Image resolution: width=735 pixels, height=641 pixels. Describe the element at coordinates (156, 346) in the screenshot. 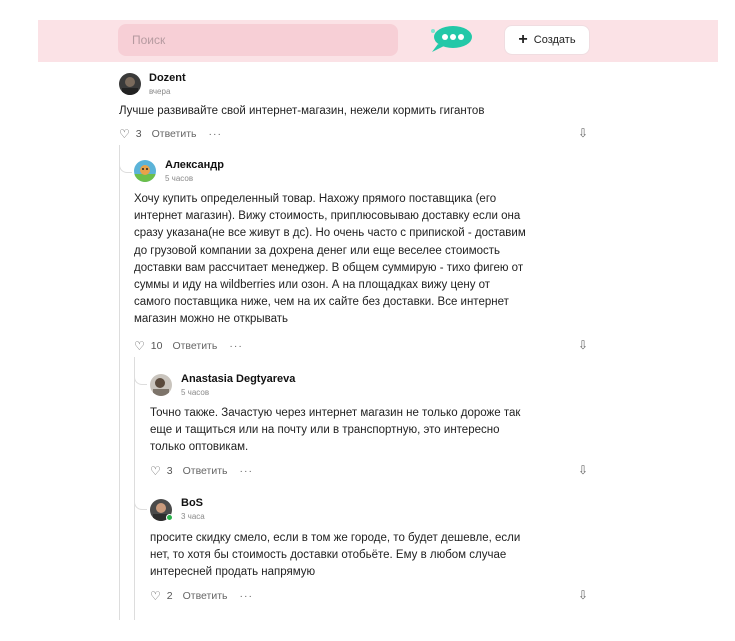

I see `like-count: 10` at that location.